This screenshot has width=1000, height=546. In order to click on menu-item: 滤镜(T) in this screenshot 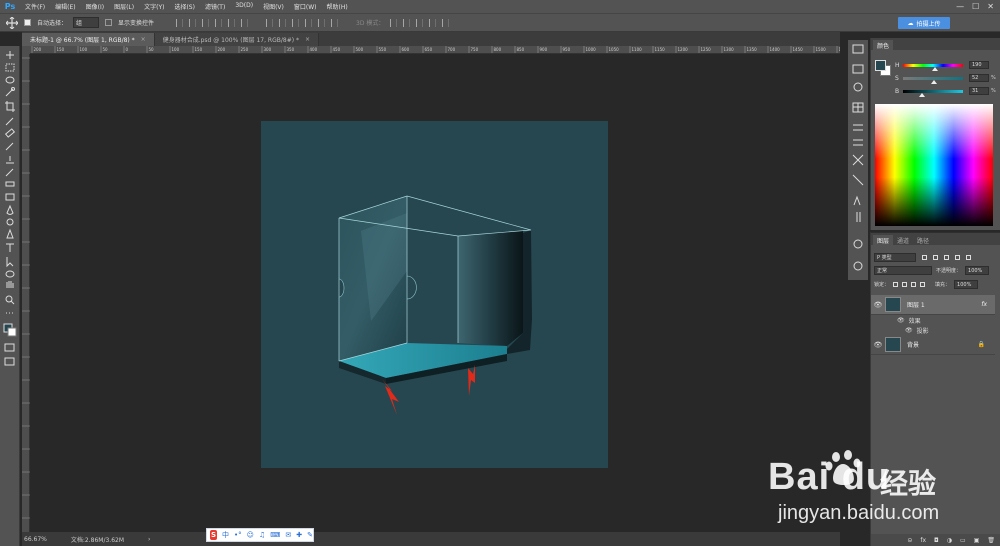, I will do `click(215, 6)`.